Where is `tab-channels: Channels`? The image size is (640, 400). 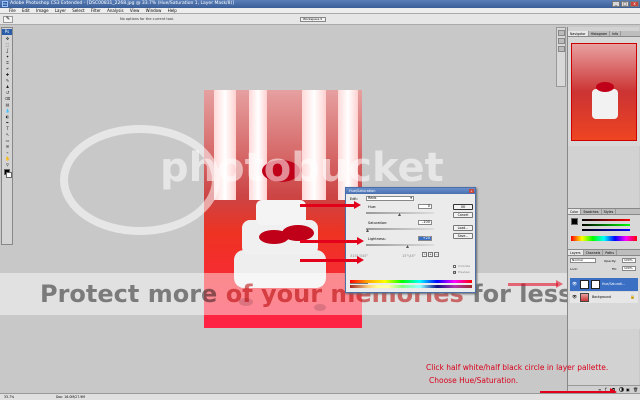
tab-channels: Channels is located at coordinates (594, 252).